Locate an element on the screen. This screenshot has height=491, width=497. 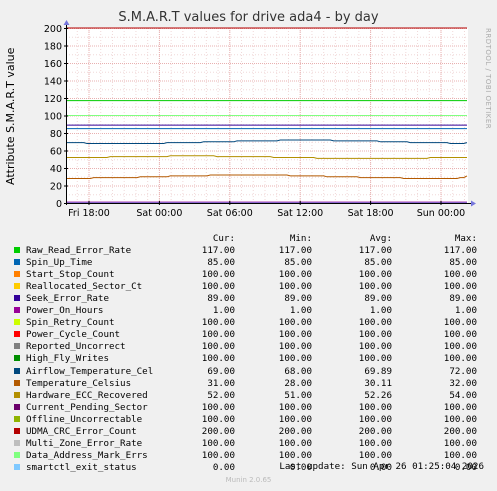
legend-series-name: High_Fly_Writes is located at coordinates (67, 359).